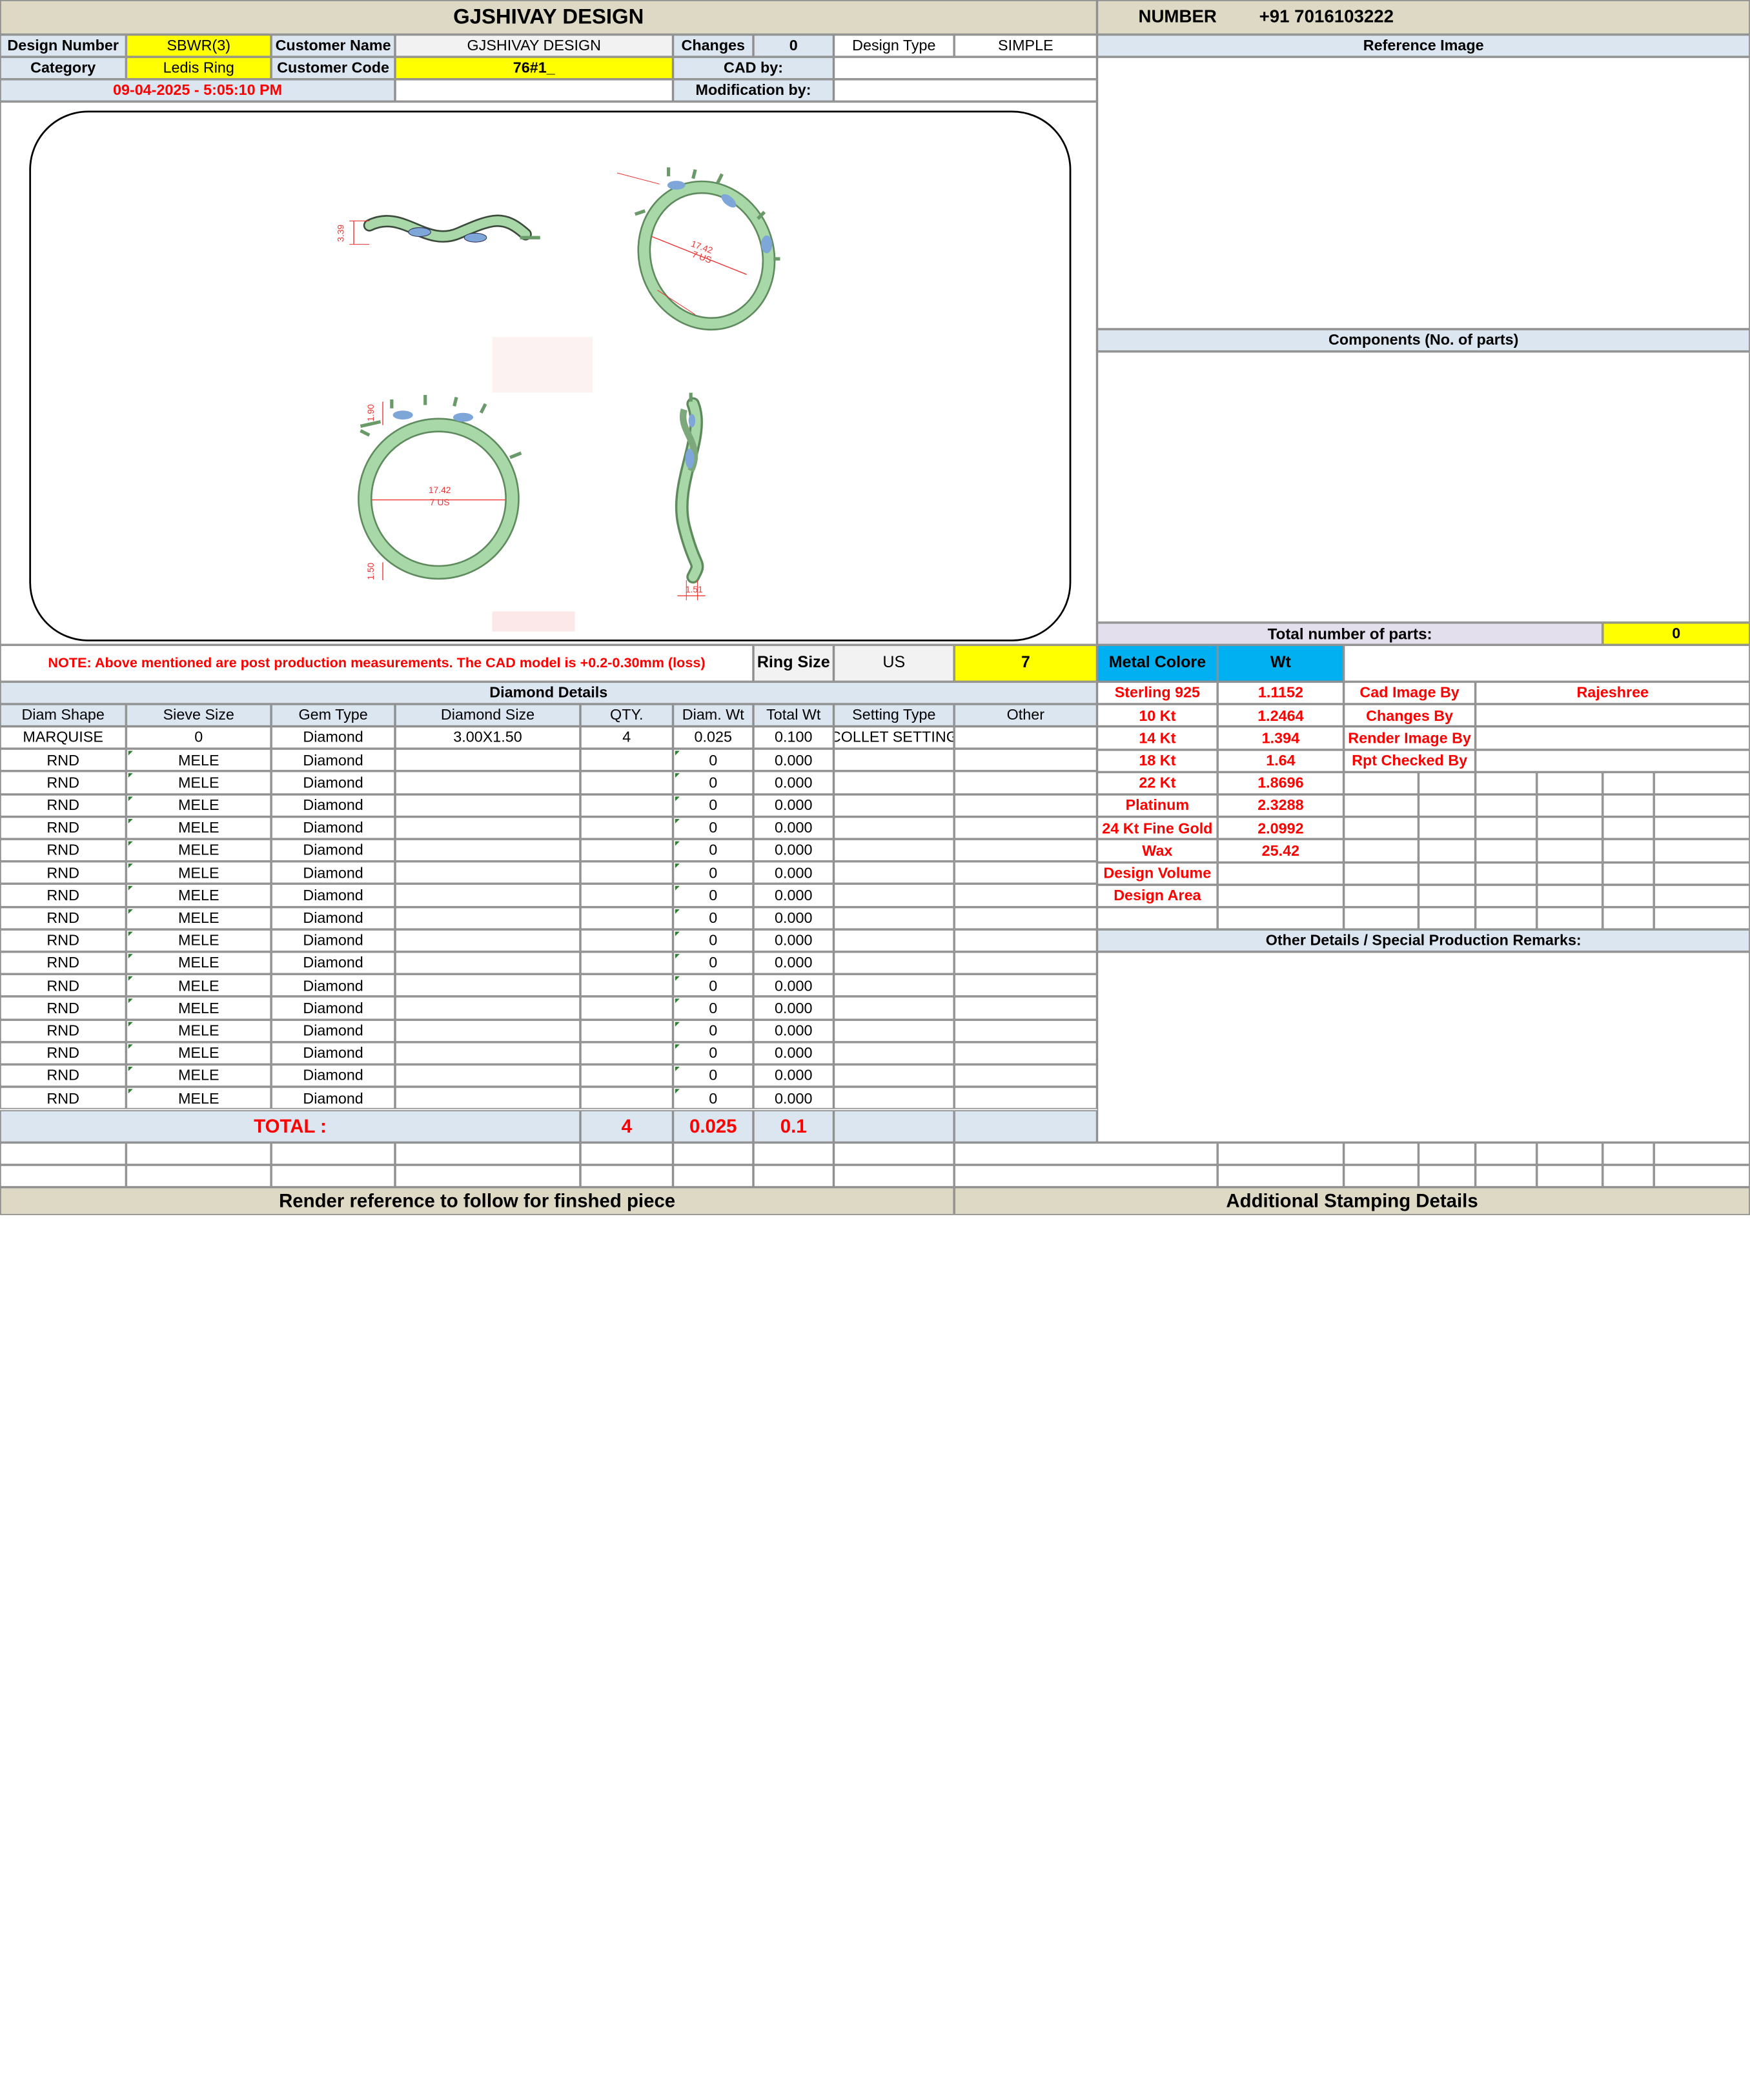 The height and width of the screenshot is (2100, 1750). What do you see at coordinates (1281, 873) in the screenshot?
I see `metal-weight` at bounding box center [1281, 873].